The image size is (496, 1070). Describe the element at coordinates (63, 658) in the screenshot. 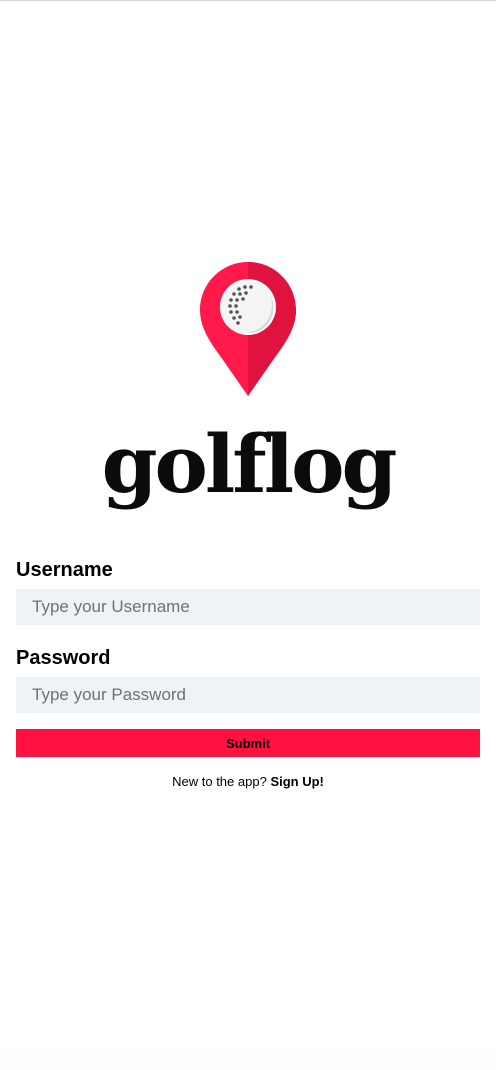

I see `password-label: Password` at that location.